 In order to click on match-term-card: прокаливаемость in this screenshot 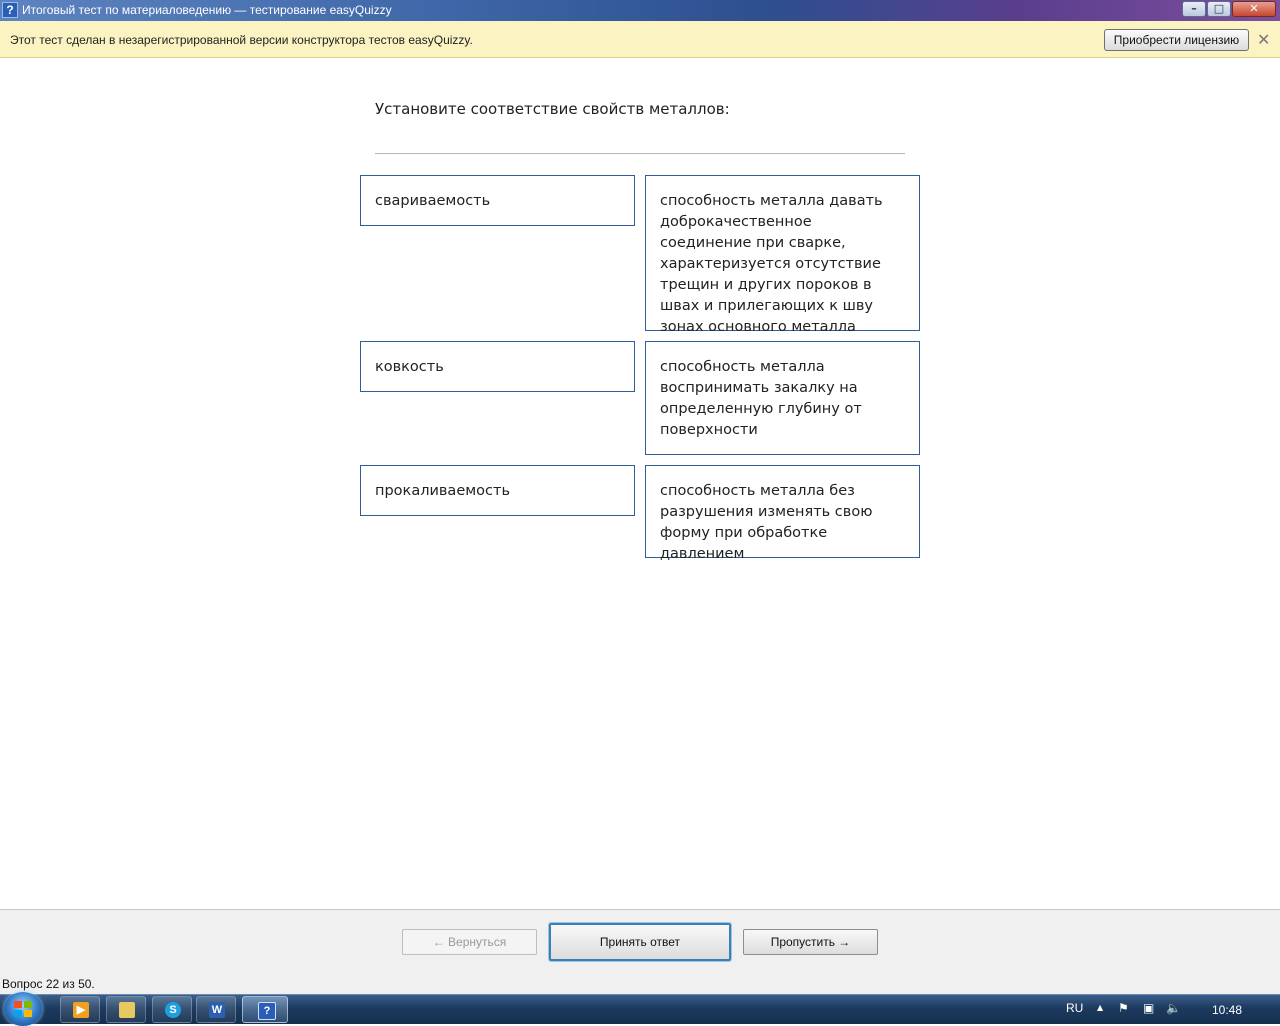, I will do `click(497, 490)`.